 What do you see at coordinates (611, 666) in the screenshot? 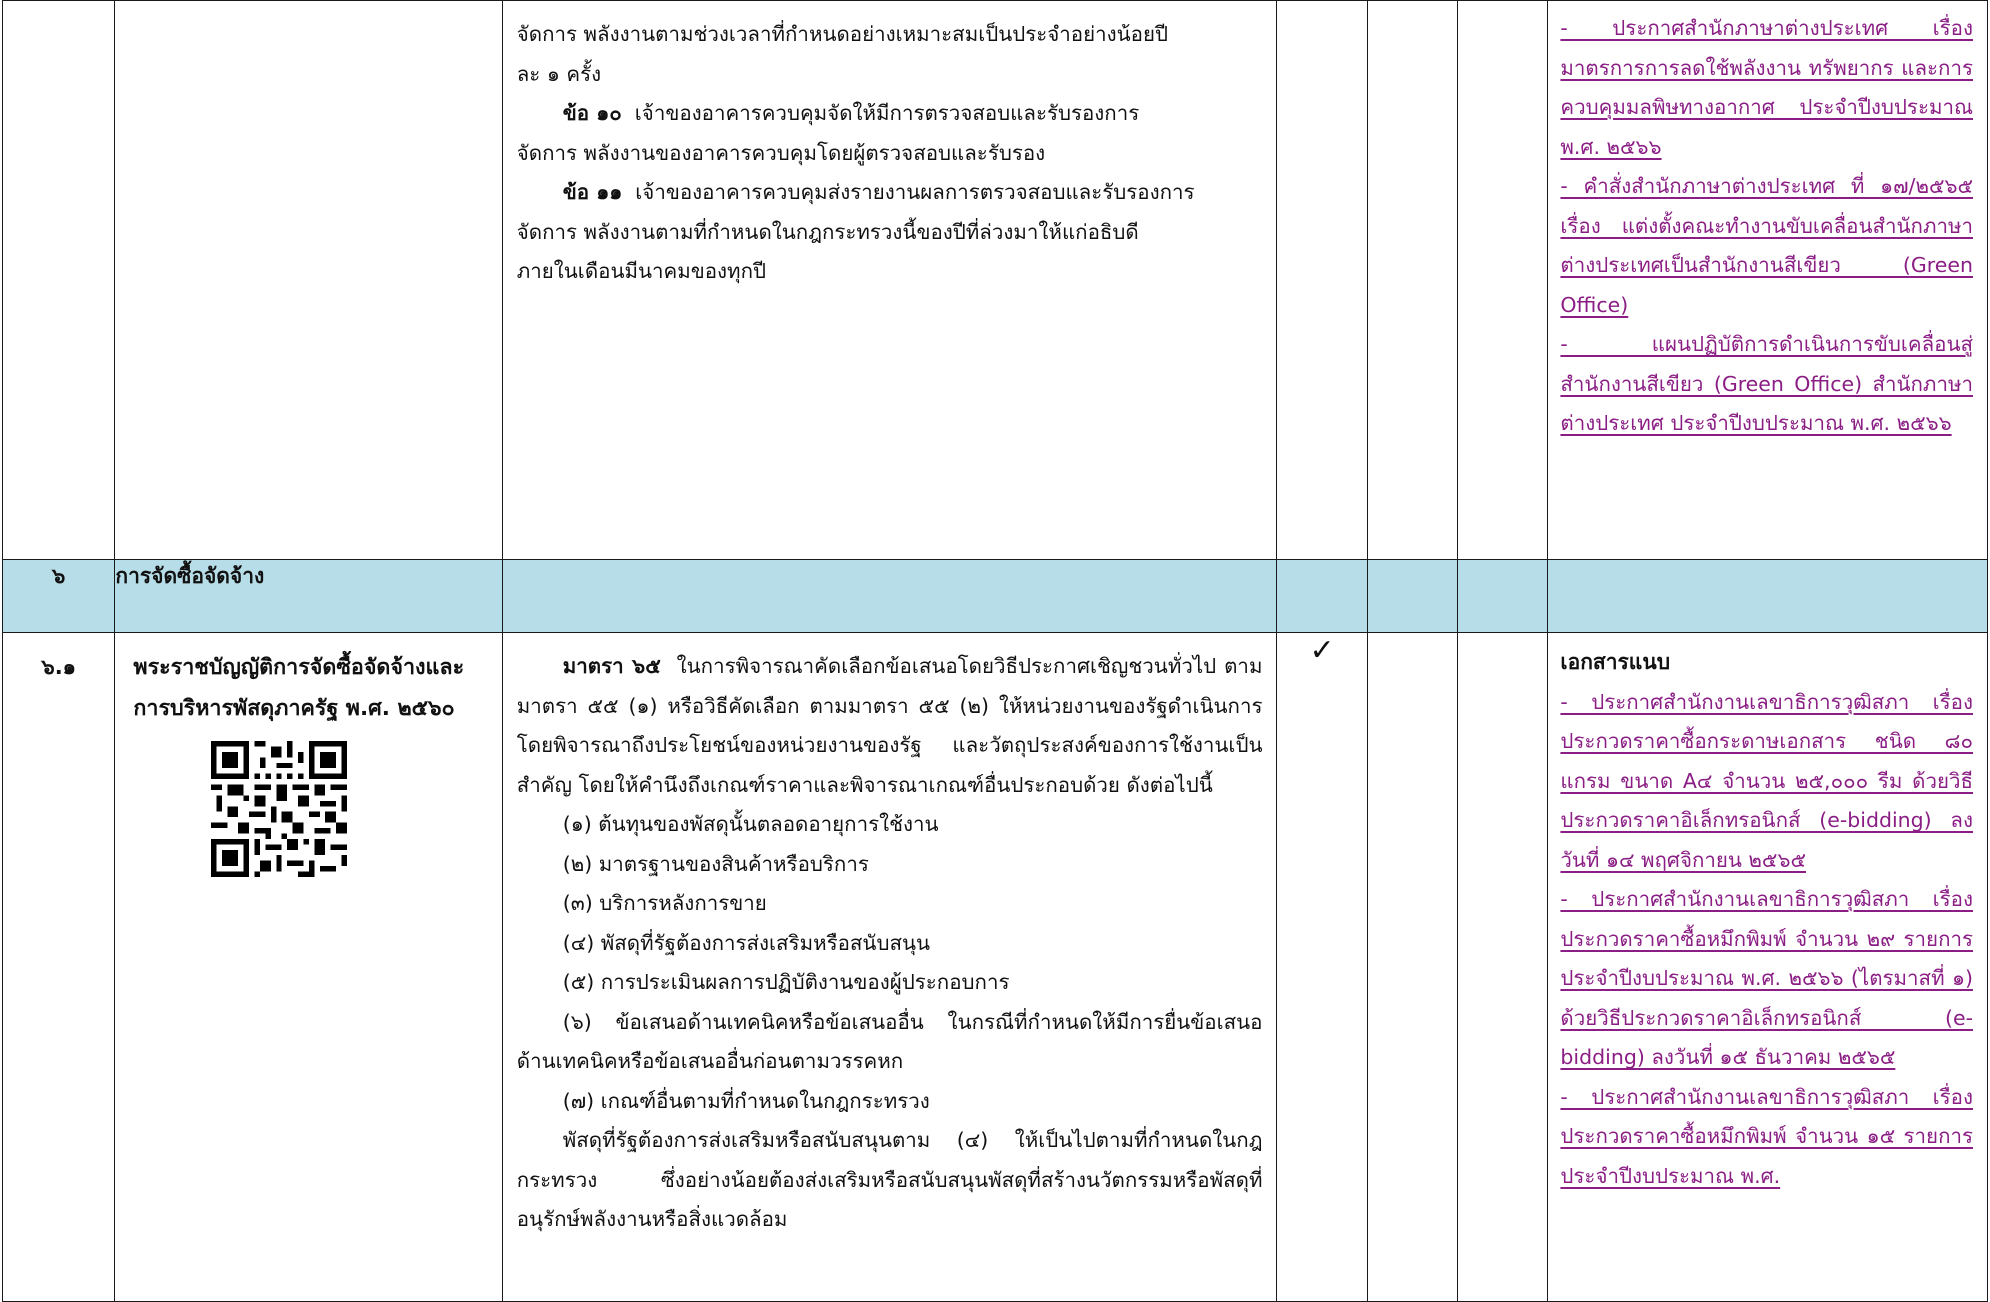
I see `section-label: มาตรา ๖๕` at bounding box center [611, 666].